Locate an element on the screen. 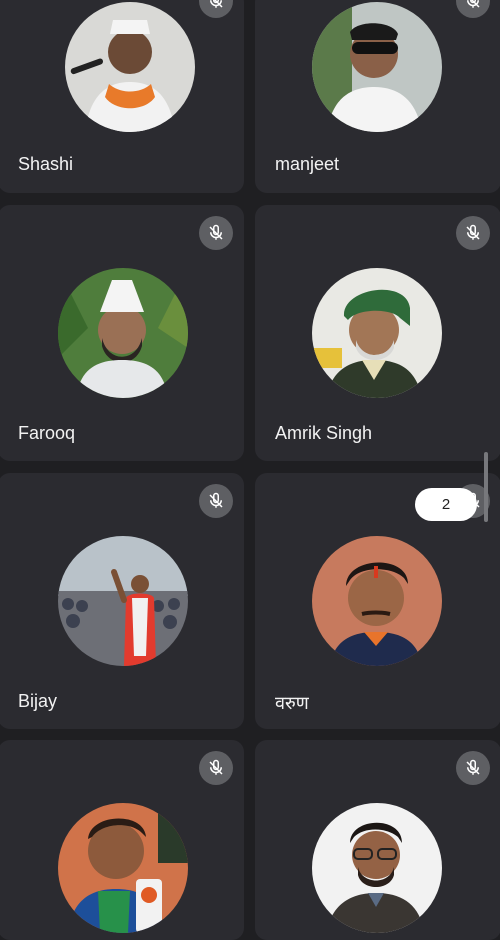 The width and height of the screenshot is (500, 940). participant-tile-bijay: Bijay is located at coordinates (122, 601).